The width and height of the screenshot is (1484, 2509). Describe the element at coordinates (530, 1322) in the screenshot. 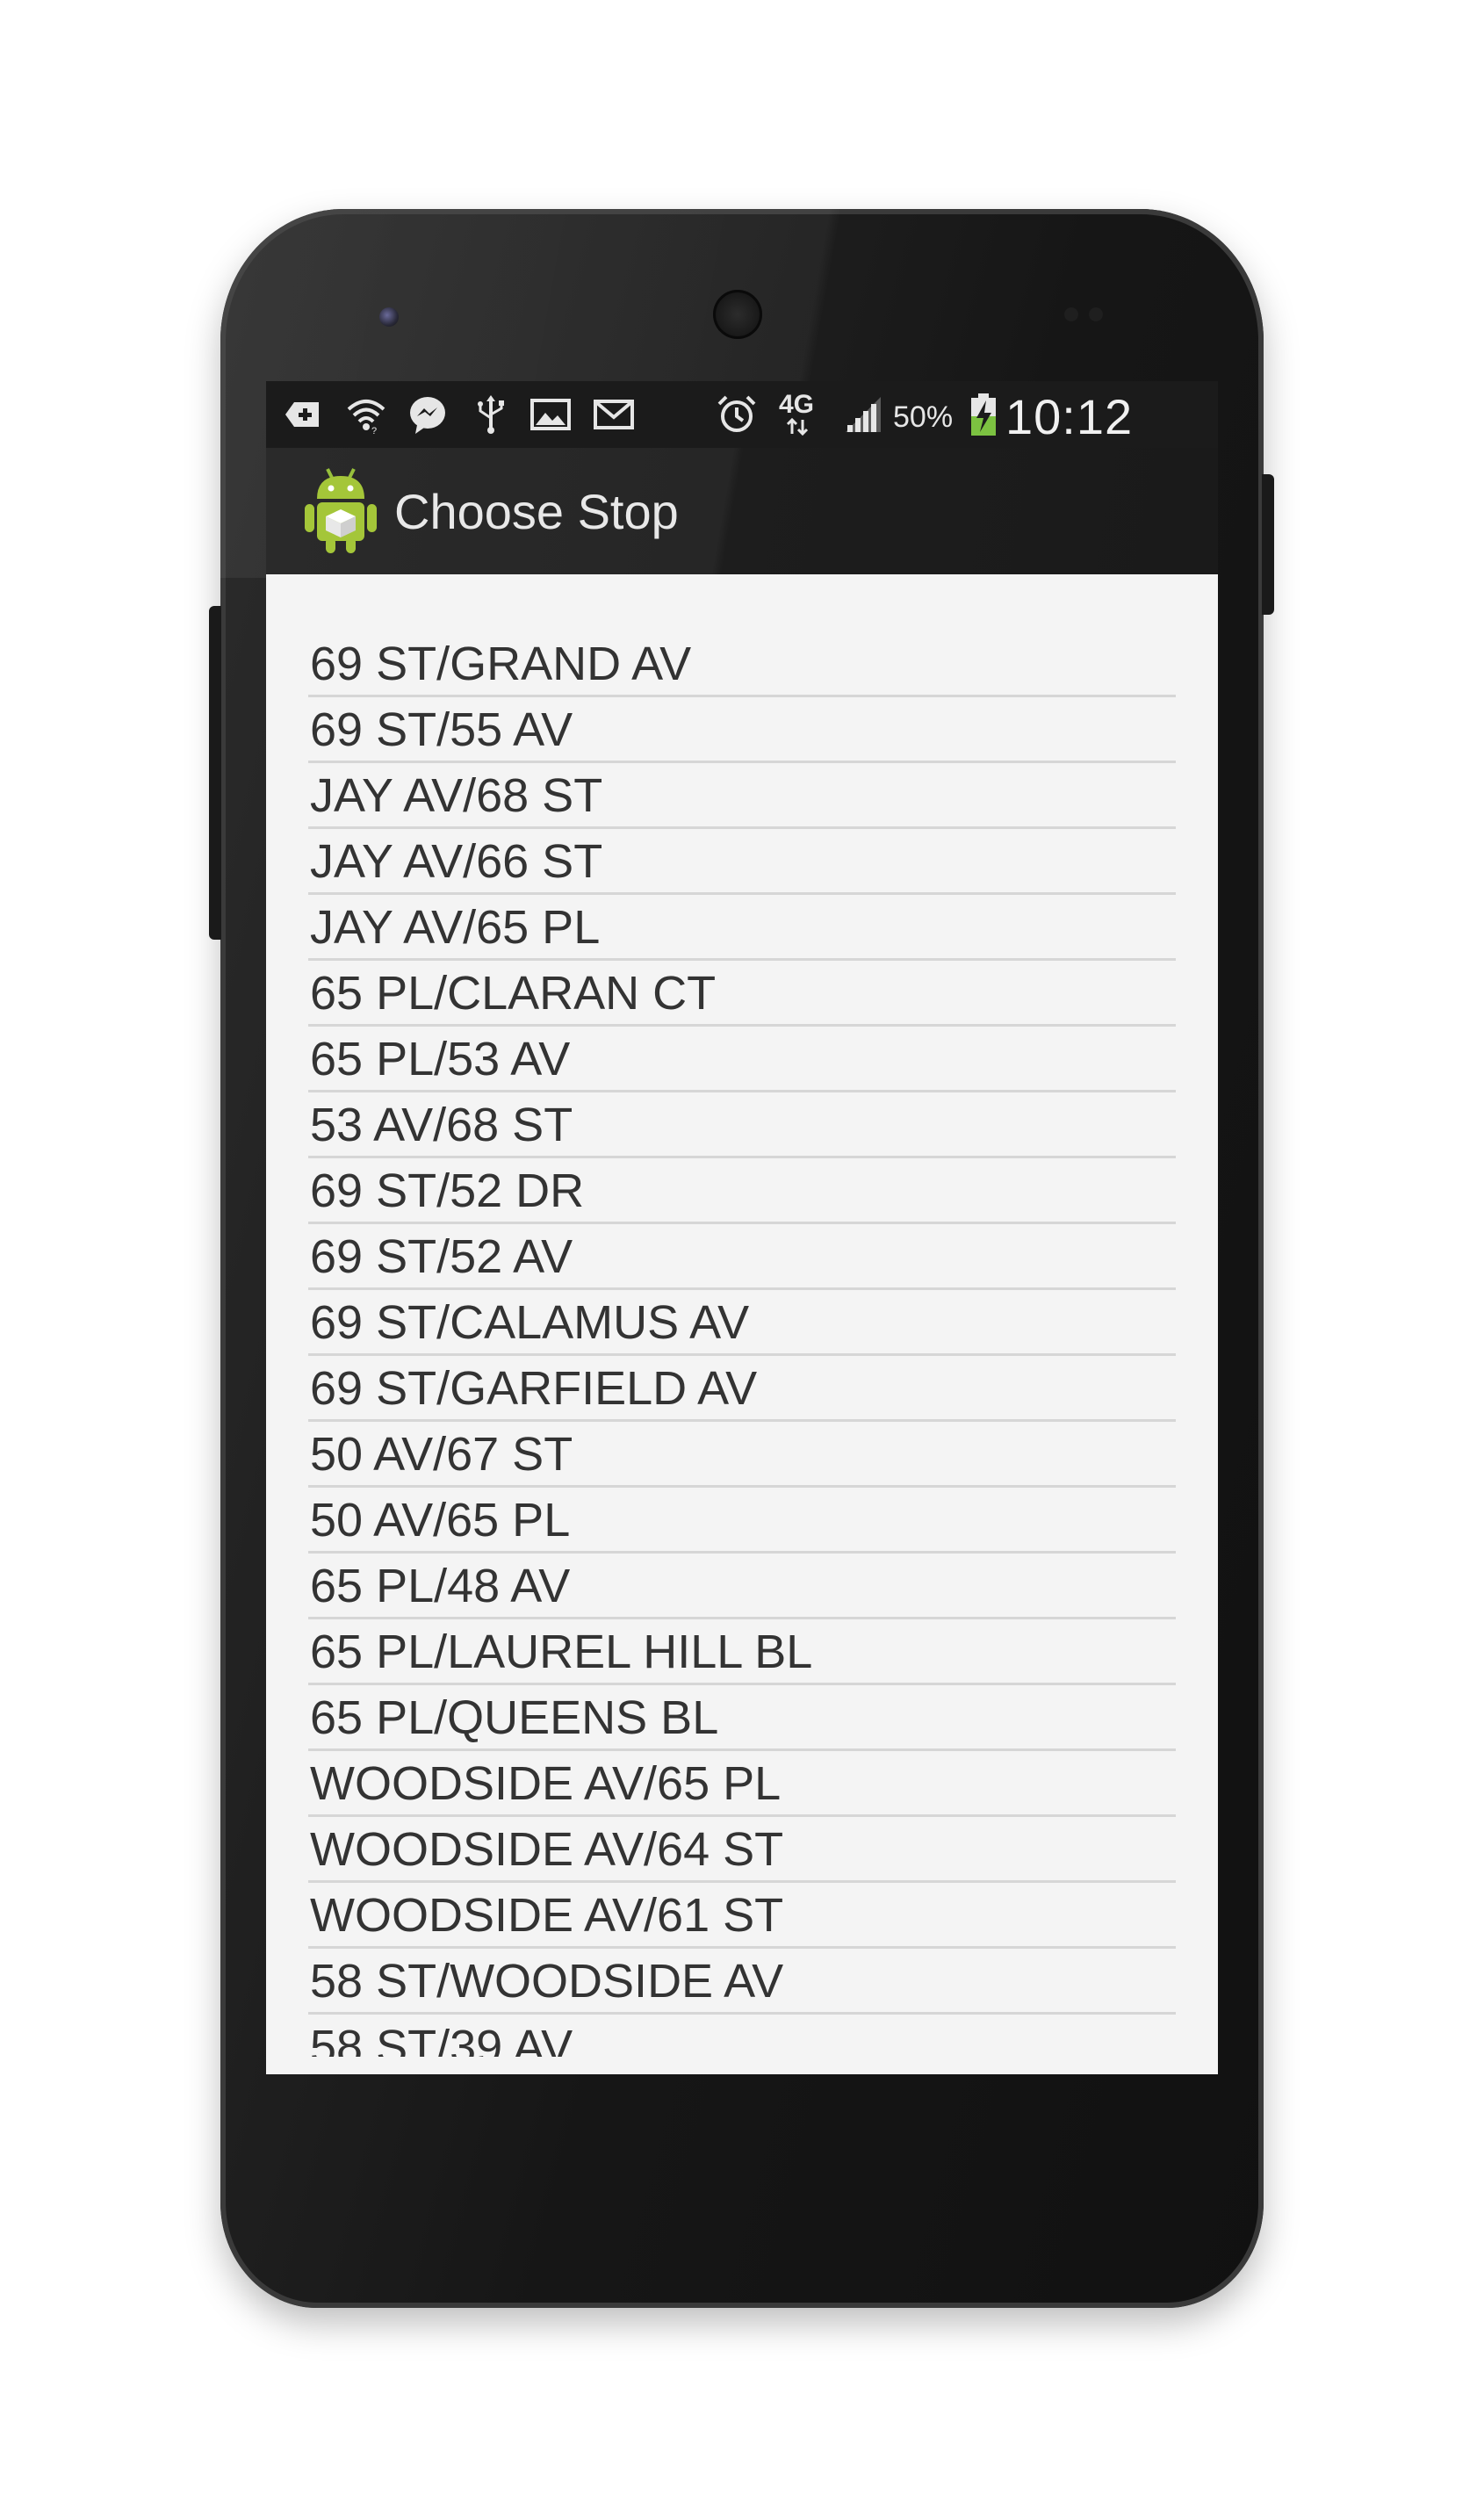

I see `stop-name: 69 ST/CALAMUS AV` at that location.